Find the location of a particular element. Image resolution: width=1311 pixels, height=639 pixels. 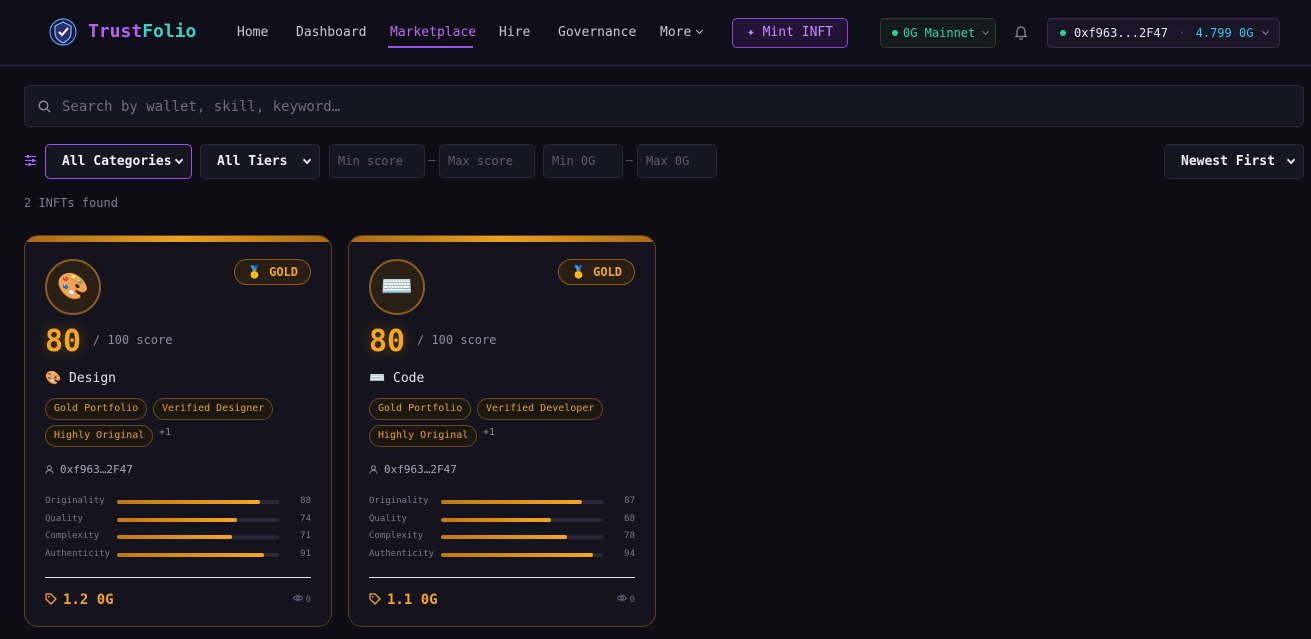

keyboard-icon: ⌨️ is located at coordinates (397, 287).